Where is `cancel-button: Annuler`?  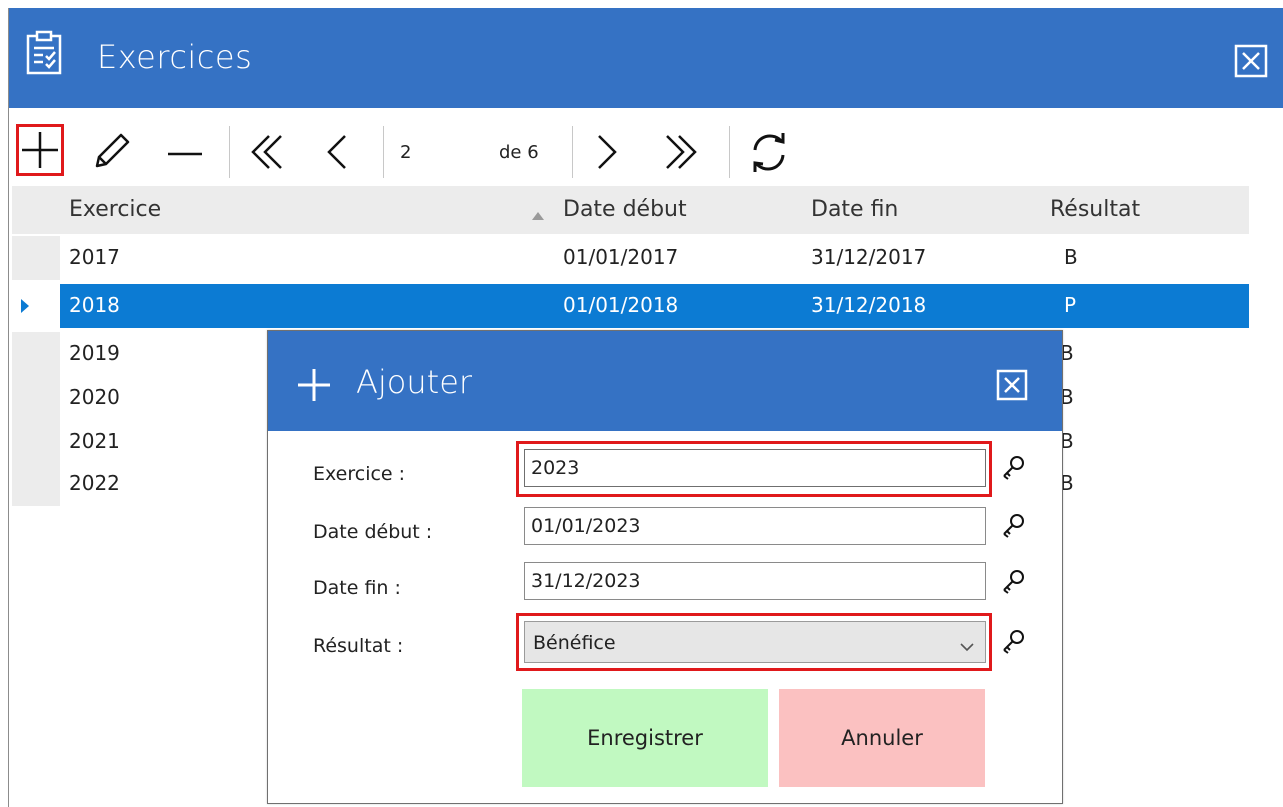
cancel-button: Annuler is located at coordinates (882, 738).